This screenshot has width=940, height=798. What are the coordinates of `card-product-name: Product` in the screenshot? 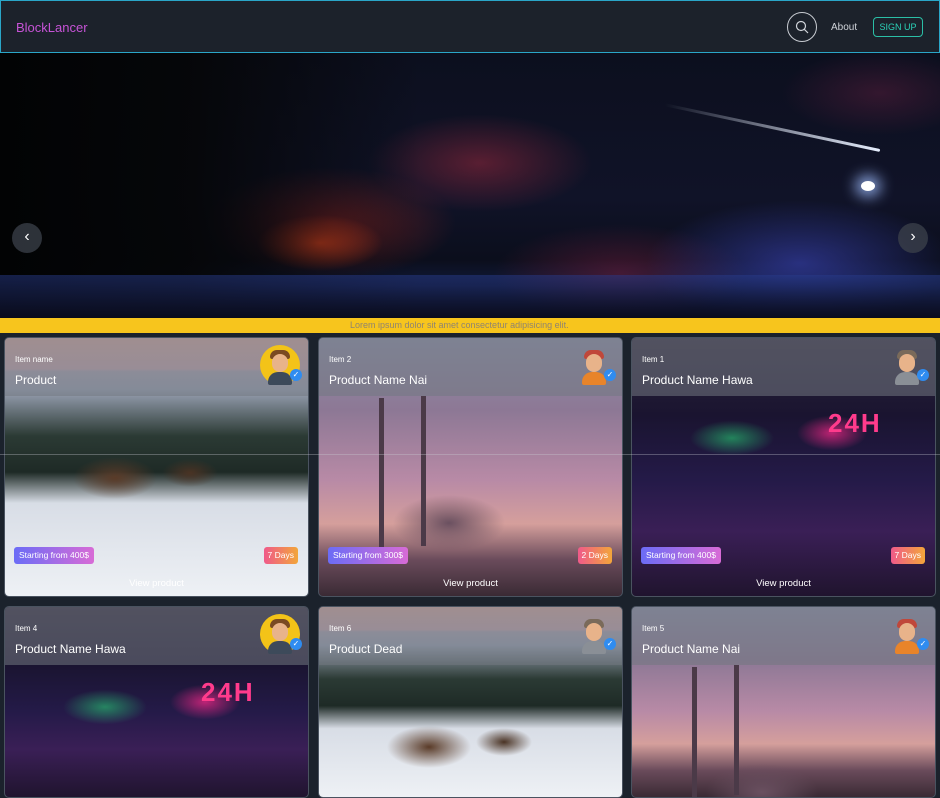 It's located at (36, 380).